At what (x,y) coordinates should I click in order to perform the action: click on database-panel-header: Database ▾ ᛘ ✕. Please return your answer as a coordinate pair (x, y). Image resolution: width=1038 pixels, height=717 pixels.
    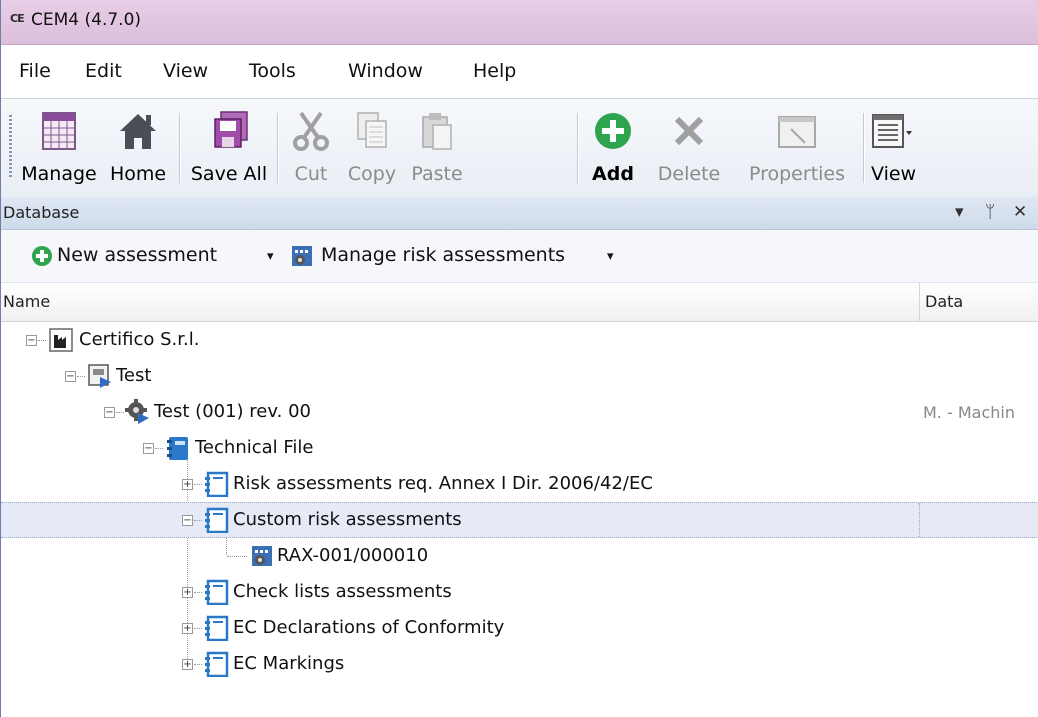
    Looking at the image, I should click on (519, 213).